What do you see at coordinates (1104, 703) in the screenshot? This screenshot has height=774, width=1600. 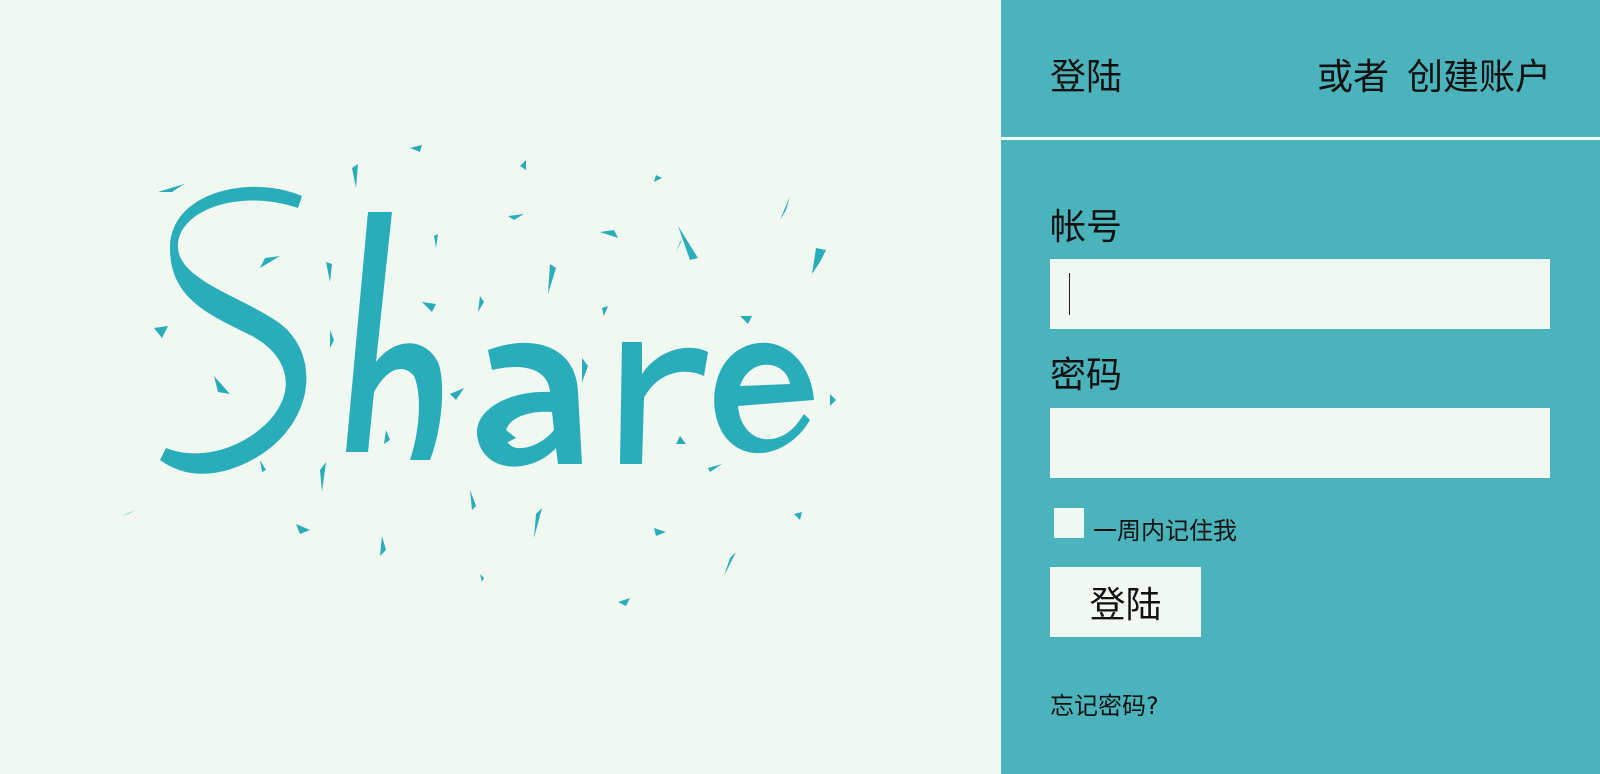 I see `forgot-password-link: 忘记密码?` at bounding box center [1104, 703].